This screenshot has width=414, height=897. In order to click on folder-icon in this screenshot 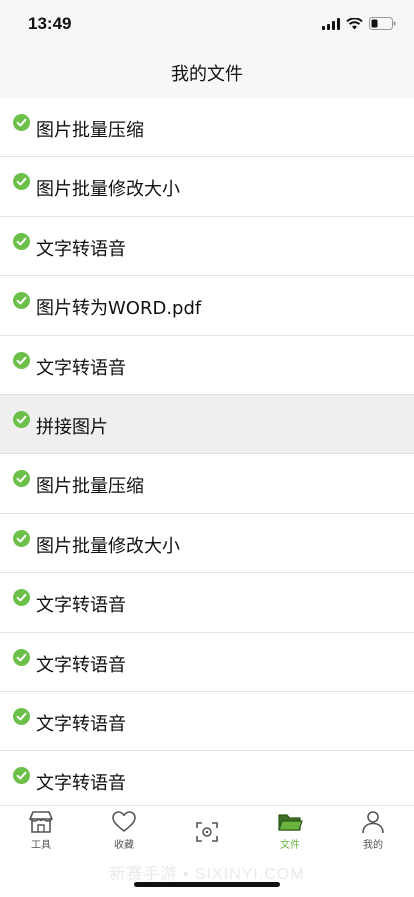, I will do `click(290, 822)`.